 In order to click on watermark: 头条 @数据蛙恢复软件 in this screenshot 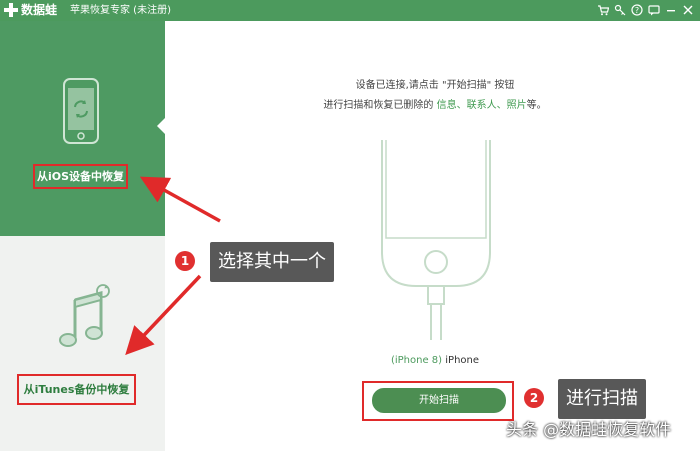, I will do `click(589, 429)`.